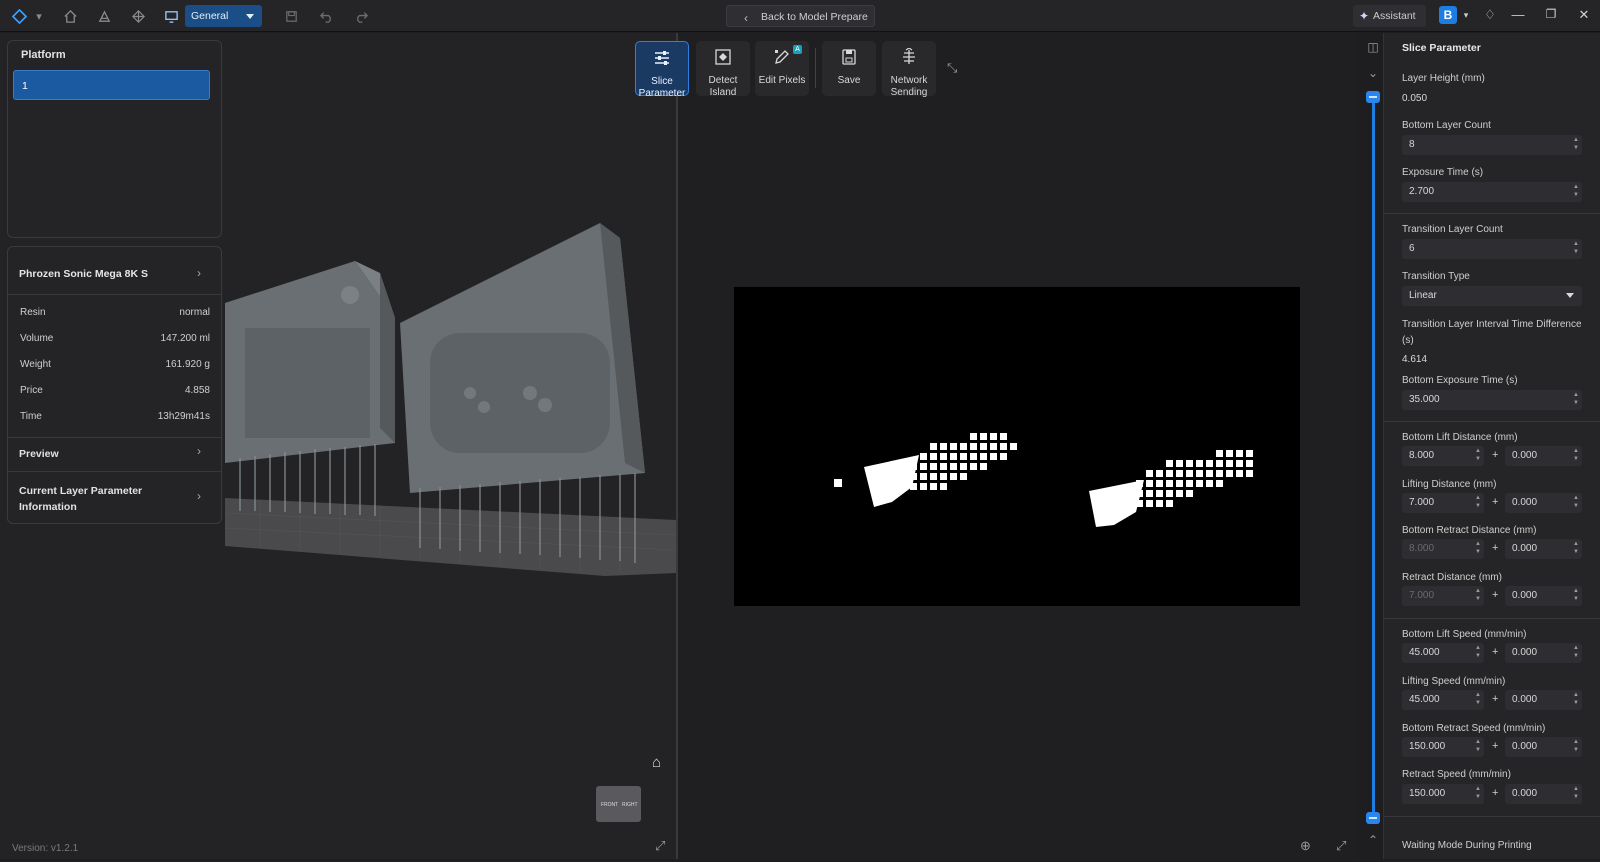  I want to click on divider, so click(114, 437).